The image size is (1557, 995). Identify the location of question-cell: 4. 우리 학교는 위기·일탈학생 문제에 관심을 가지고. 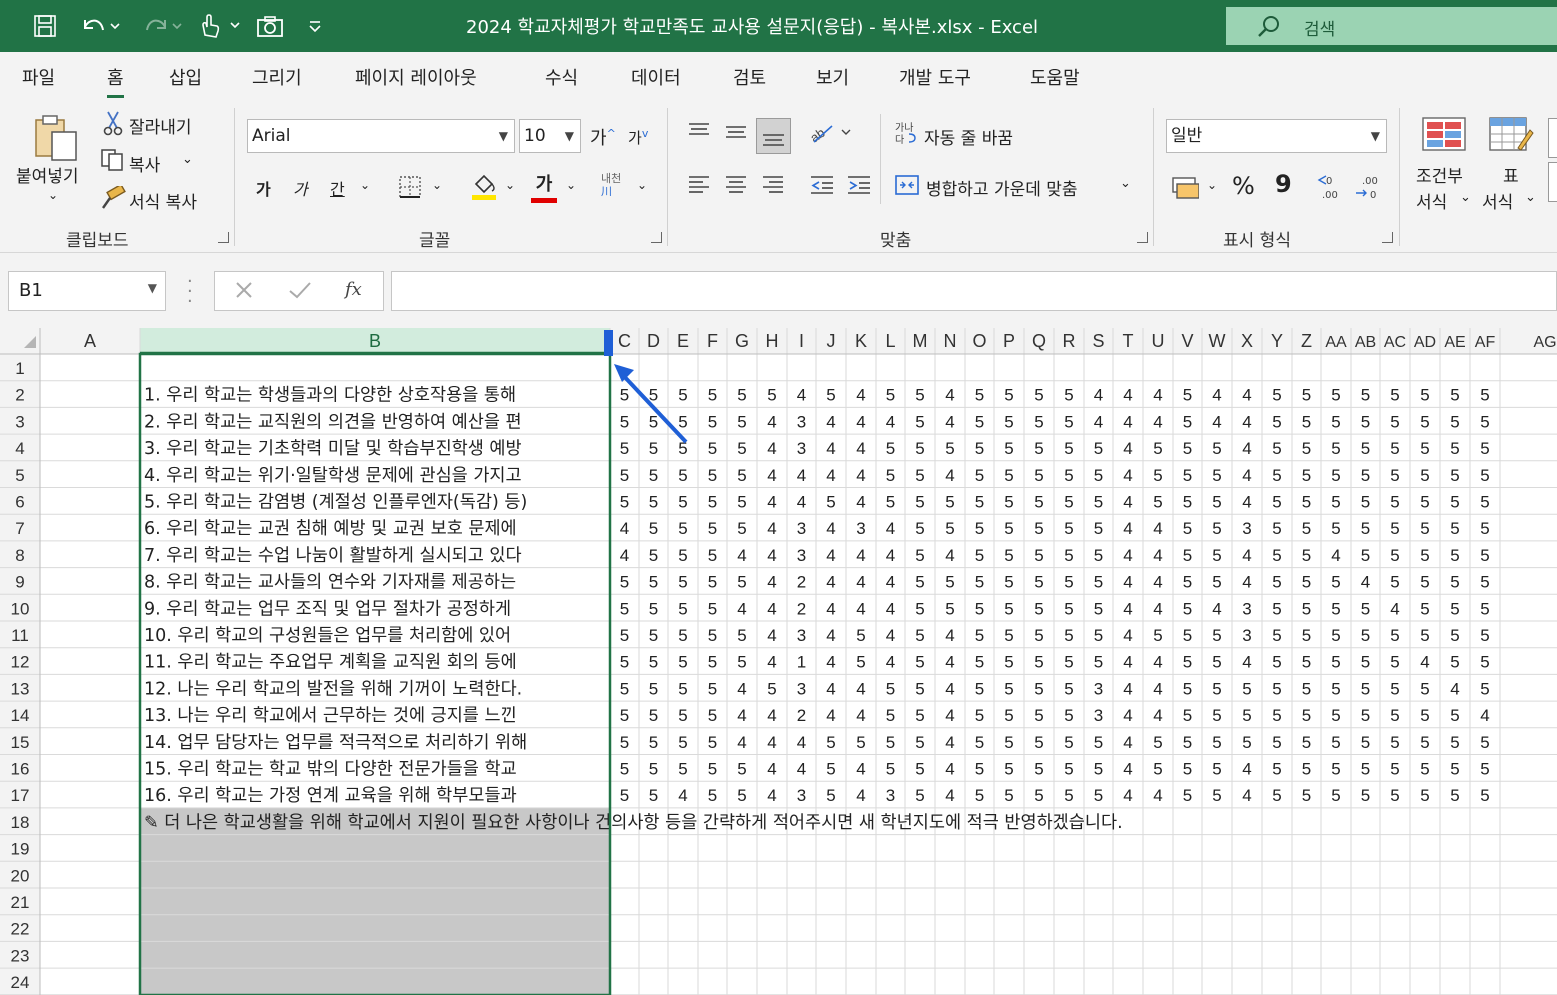
(333, 476).